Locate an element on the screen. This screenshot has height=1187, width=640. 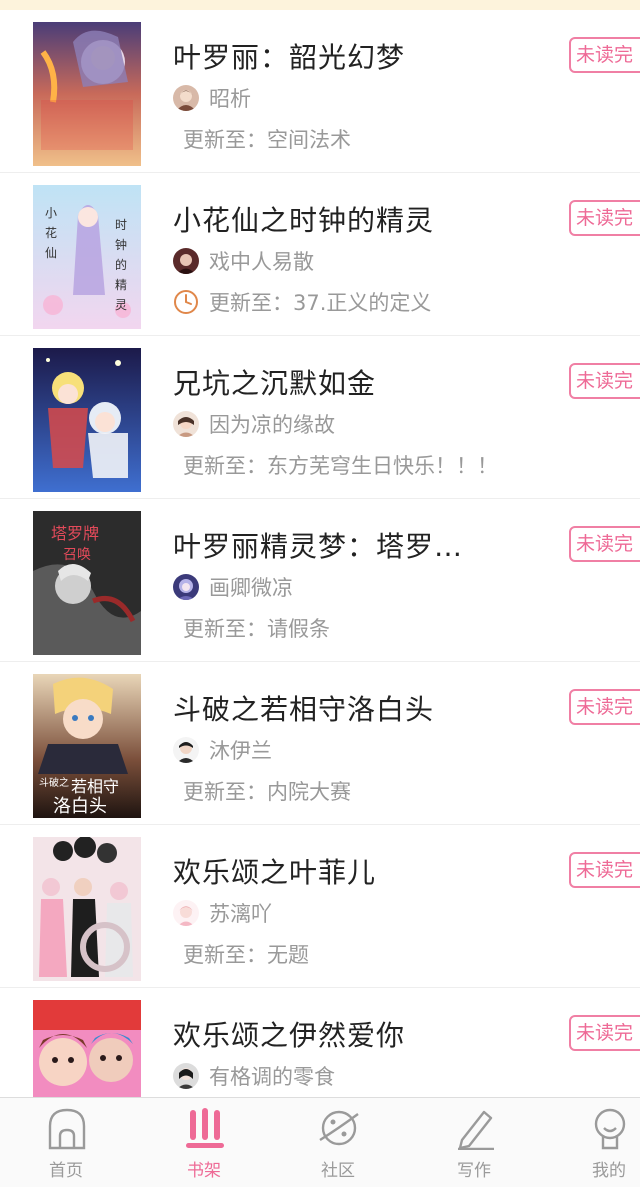
author-row: 因为凉的缘故 is located at coordinates (254, 424).